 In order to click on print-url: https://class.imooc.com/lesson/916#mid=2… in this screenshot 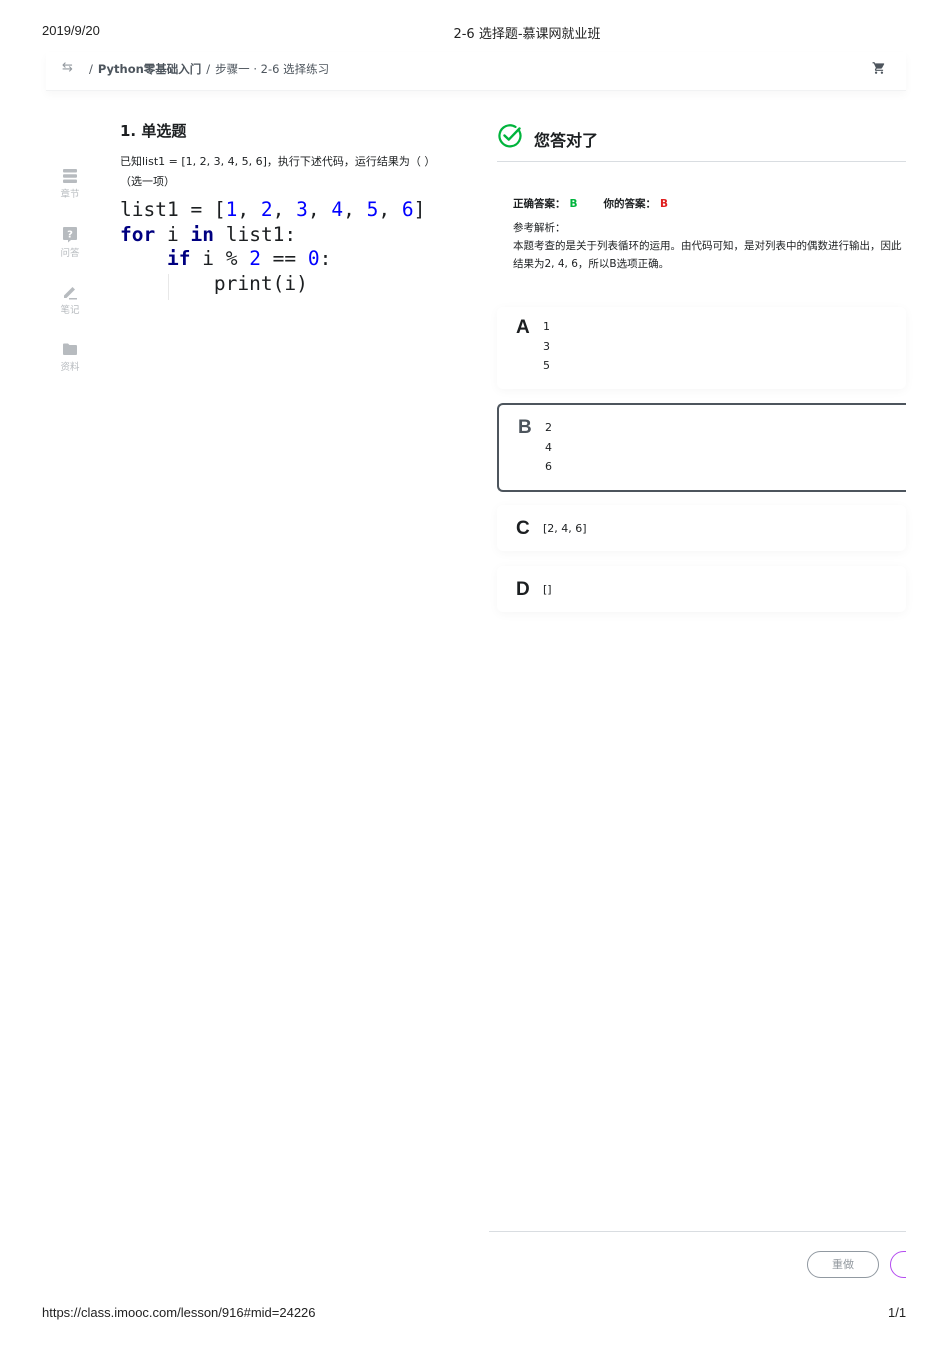, I will do `click(179, 1312)`.